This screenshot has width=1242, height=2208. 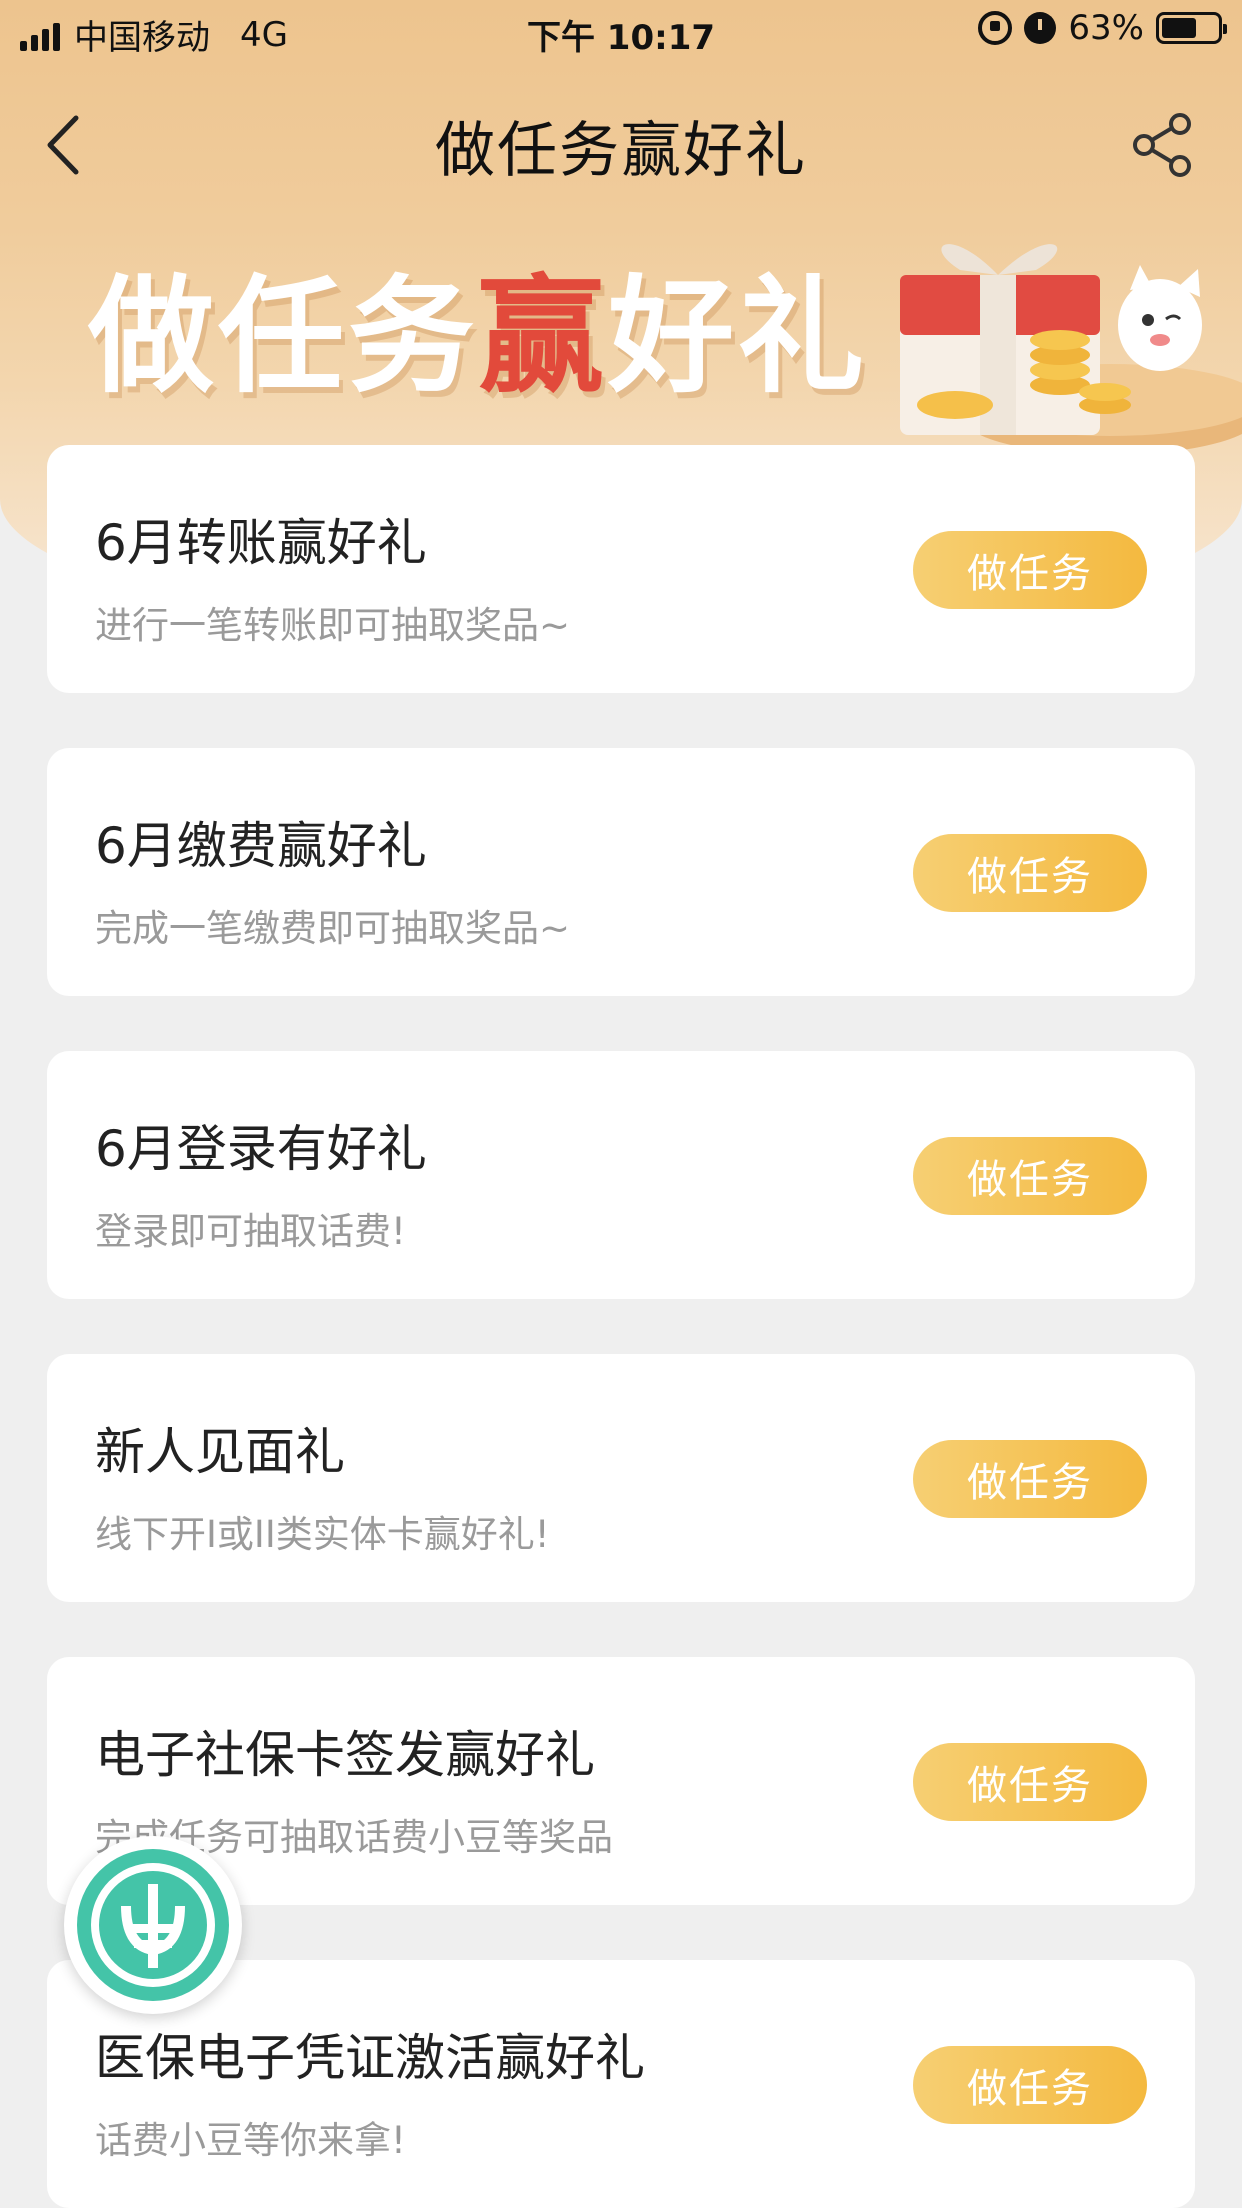 What do you see at coordinates (1191, 28) in the screenshot?
I see `battery-icon` at bounding box center [1191, 28].